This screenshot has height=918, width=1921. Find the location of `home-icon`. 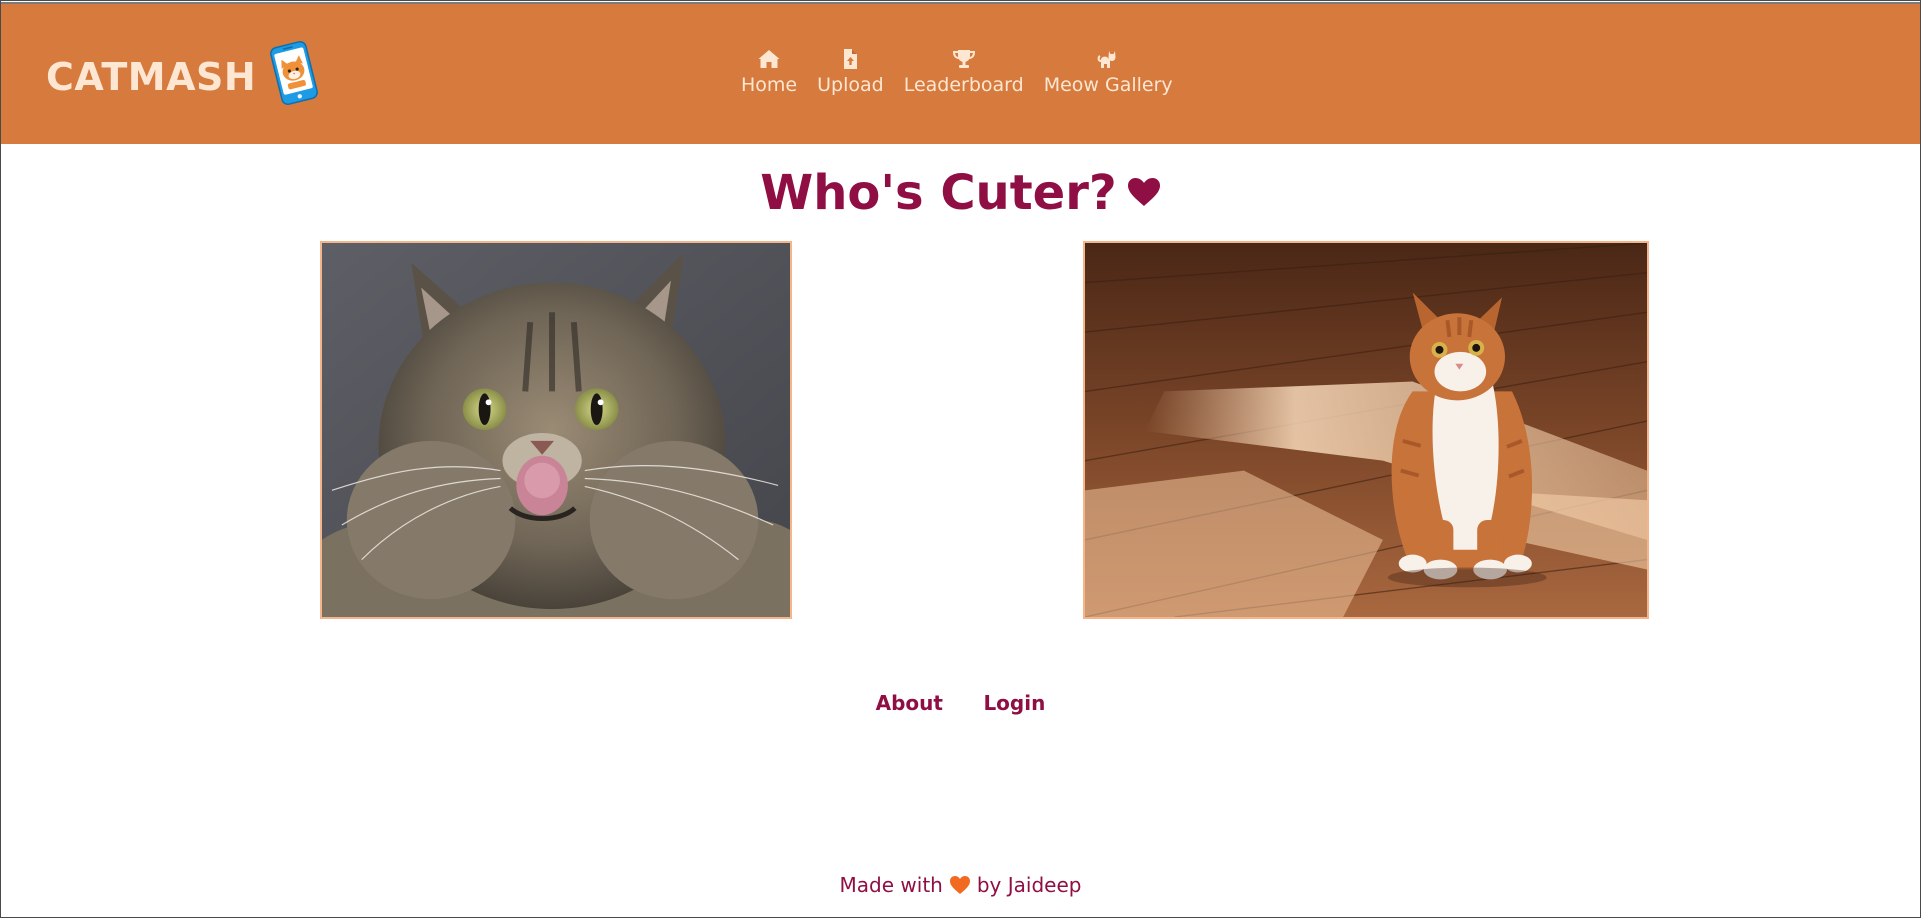

home-icon is located at coordinates (769, 59).